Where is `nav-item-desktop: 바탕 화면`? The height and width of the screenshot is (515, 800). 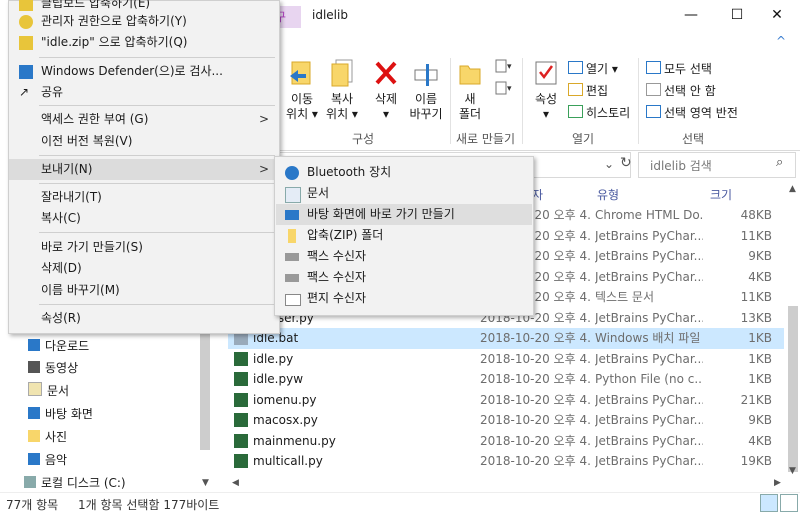
nav-item-desktop: 바탕 화면 is located at coordinates (60, 414).